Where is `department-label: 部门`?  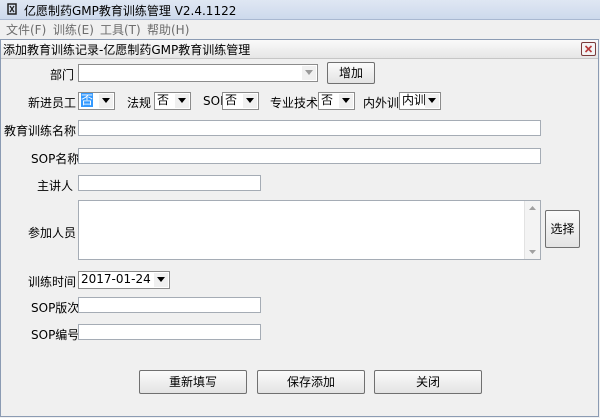
department-label: 部门 is located at coordinates (62, 75).